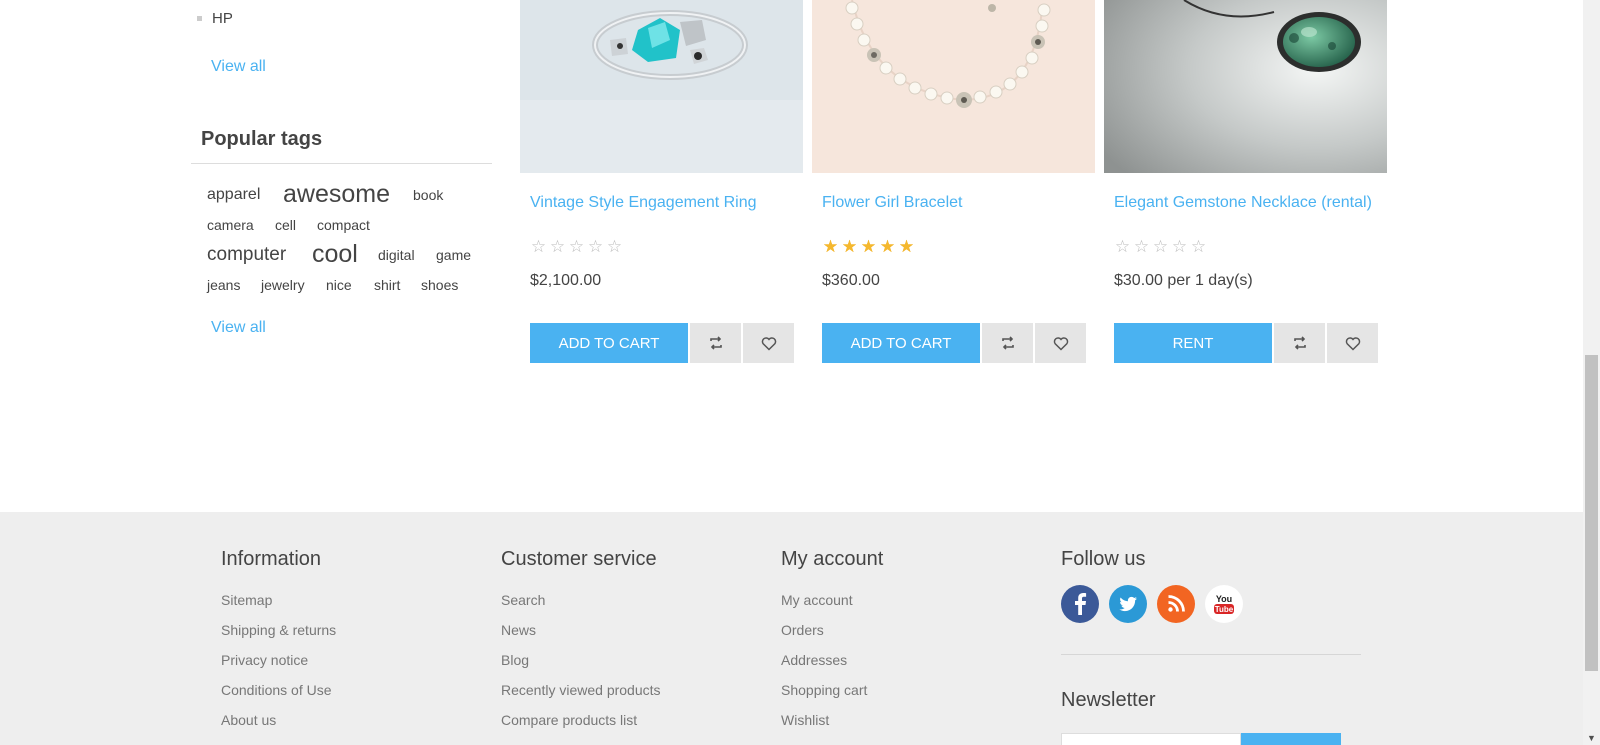 This screenshot has width=1600, height=745. What do you see at coordinates (581, 636) in the screenshot?
I see `footer-link-news: News` at bounding box center [581, 636].